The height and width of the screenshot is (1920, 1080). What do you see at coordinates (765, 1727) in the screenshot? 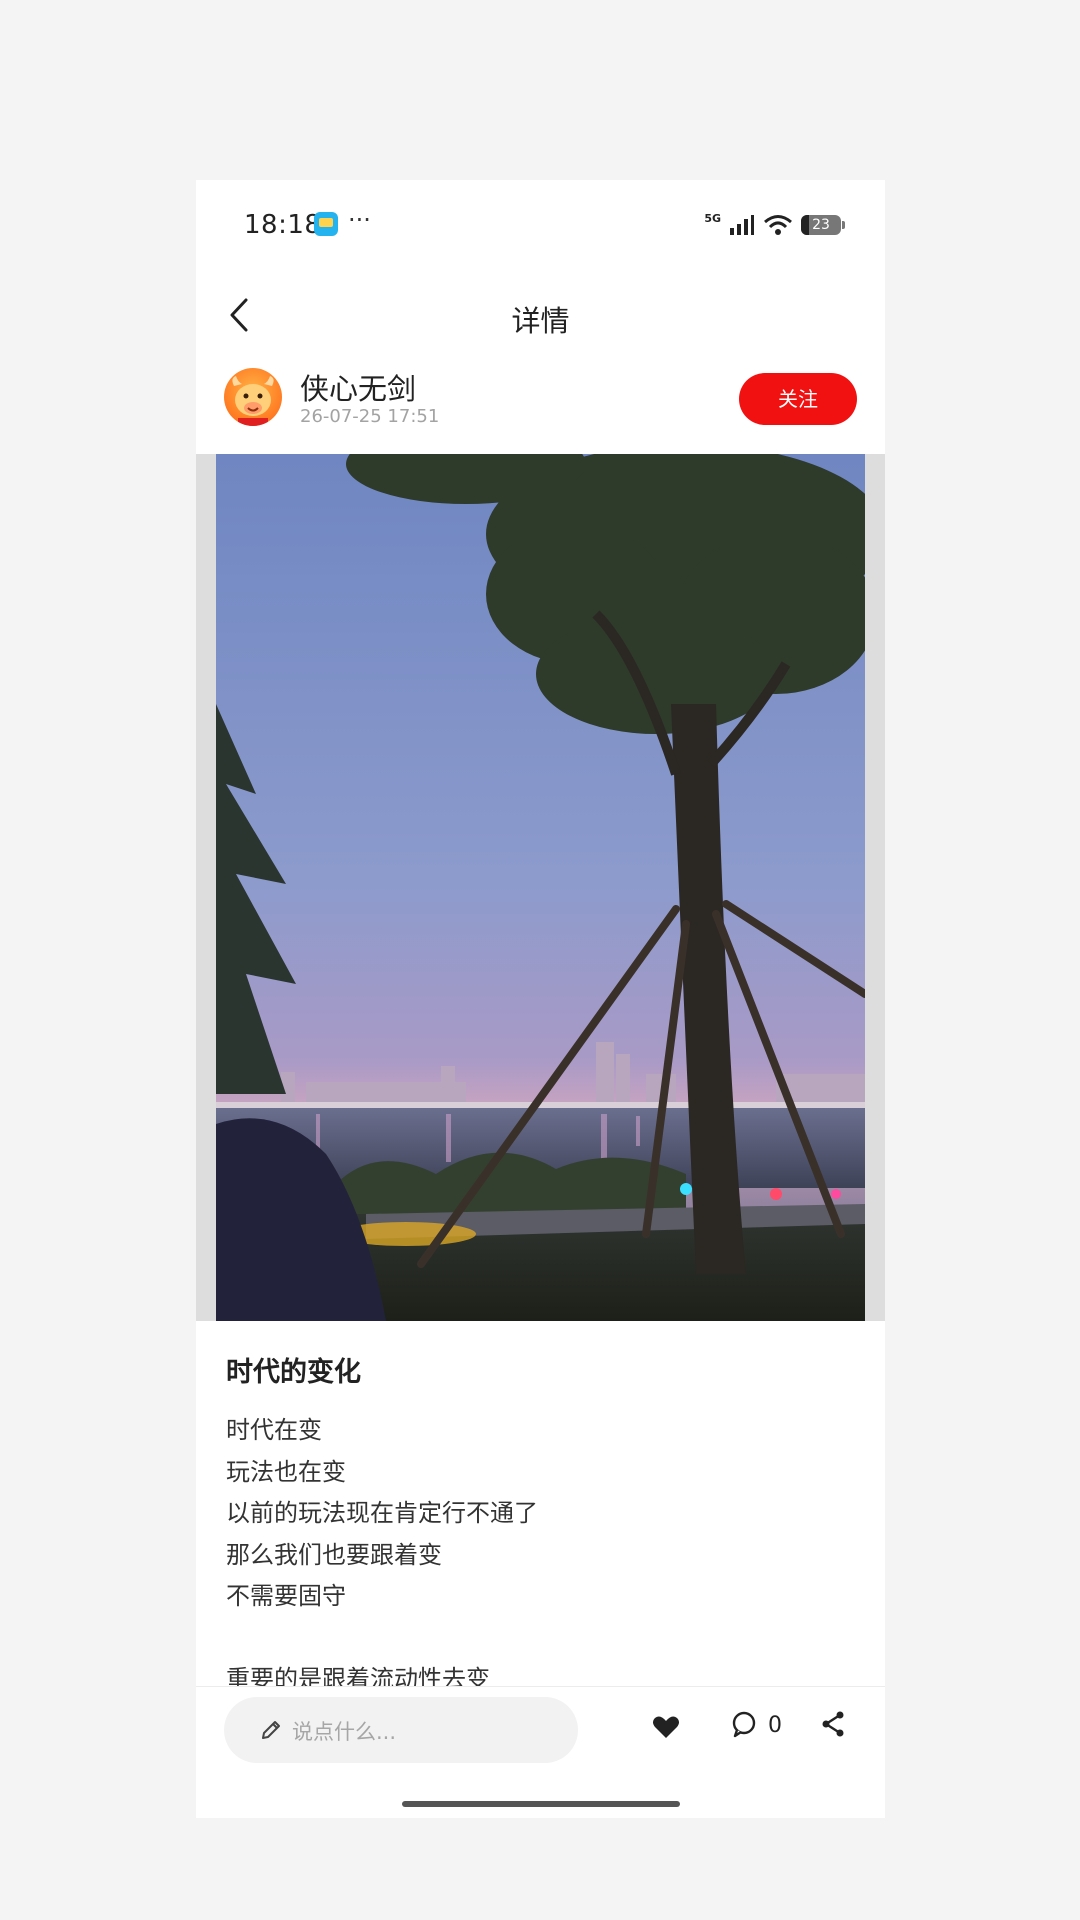
I see `comment-button: 0` at bounding box center [765, 1727].